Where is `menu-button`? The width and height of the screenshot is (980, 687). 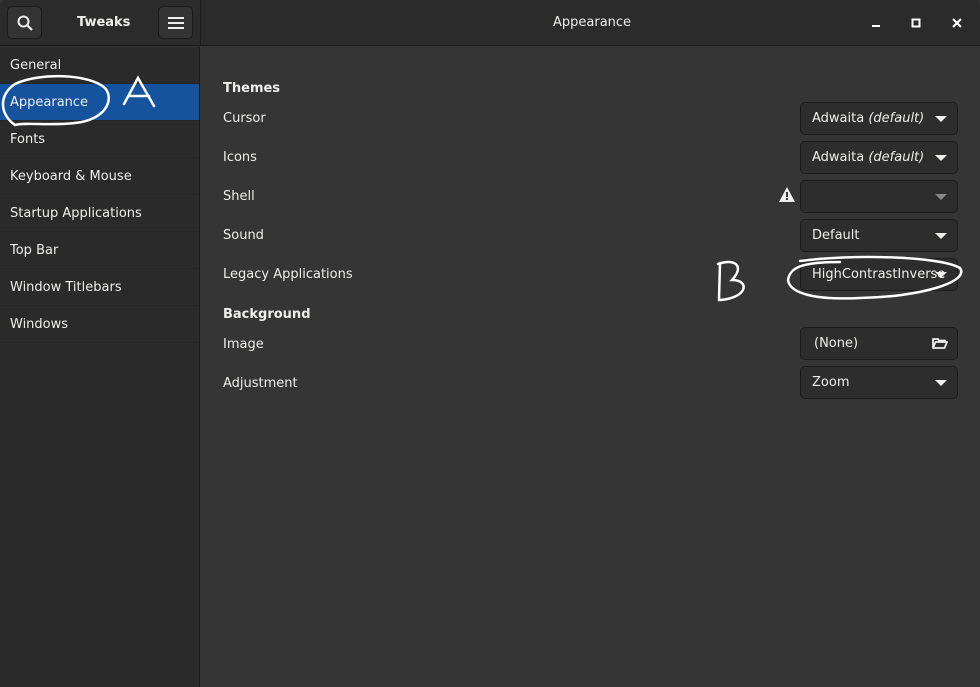 menu-button is located at coordinates (175, 22).